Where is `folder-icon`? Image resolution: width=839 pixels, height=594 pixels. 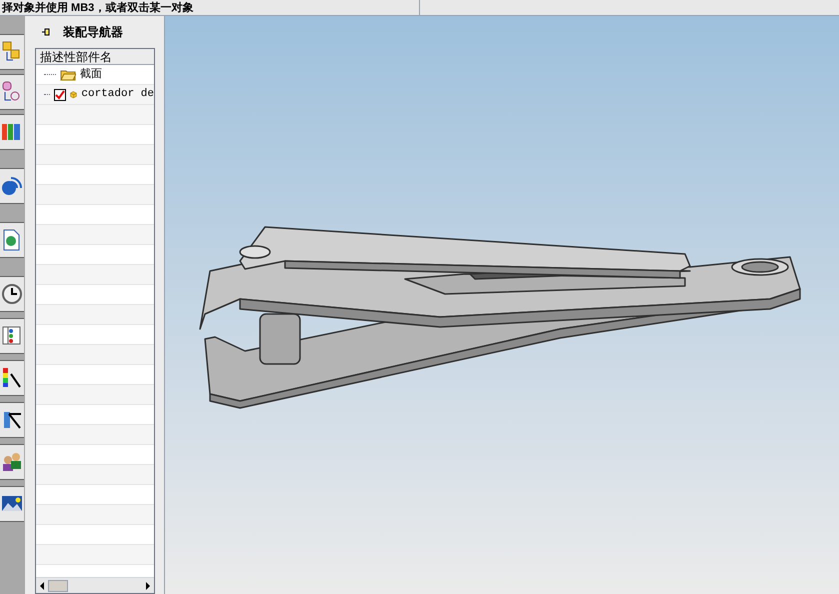 folder-icon is located at coordinates (68, 74).